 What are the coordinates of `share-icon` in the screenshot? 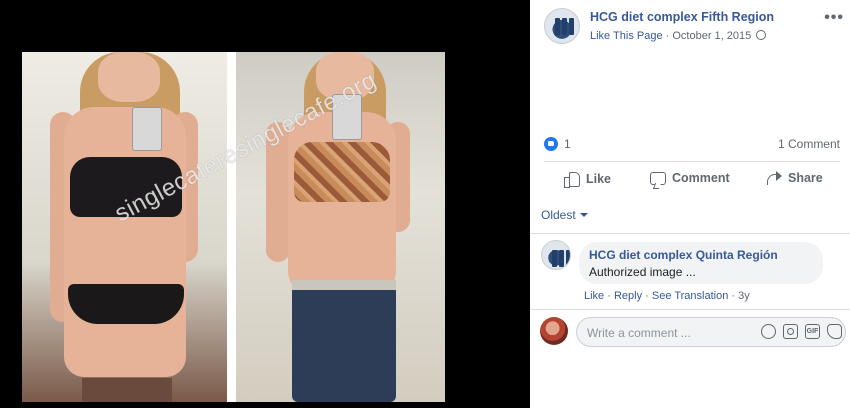 It's located at (774, 178).